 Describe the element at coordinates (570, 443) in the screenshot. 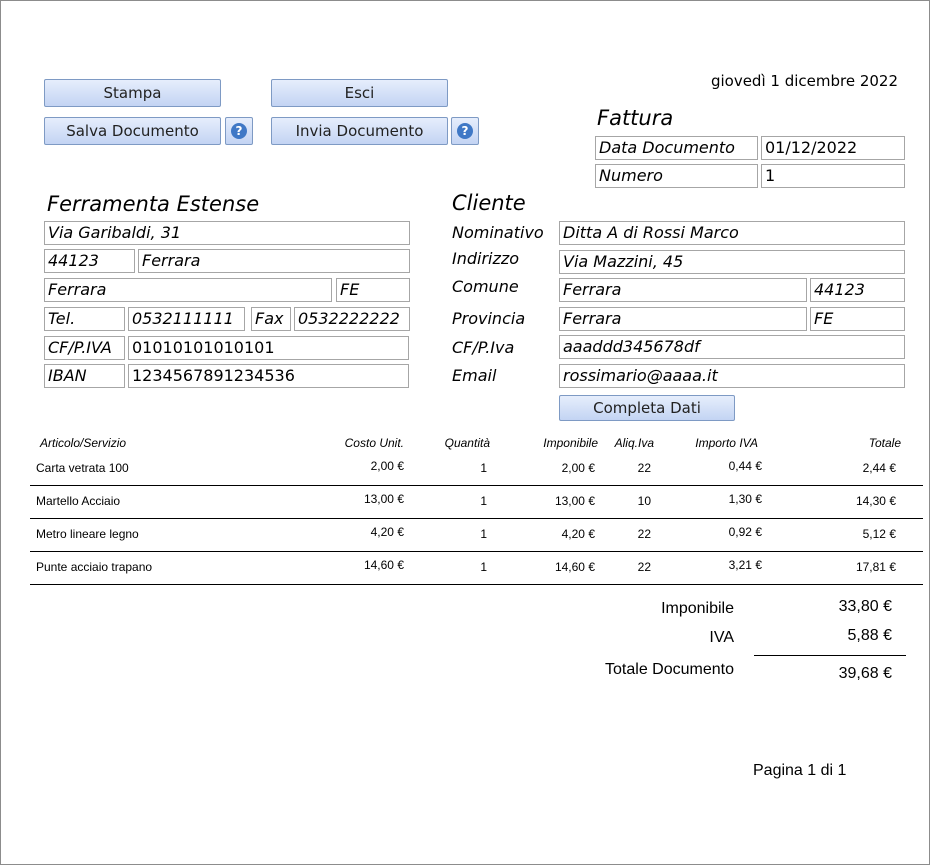

I see `col-header-taxable: Imponibile` at that location.